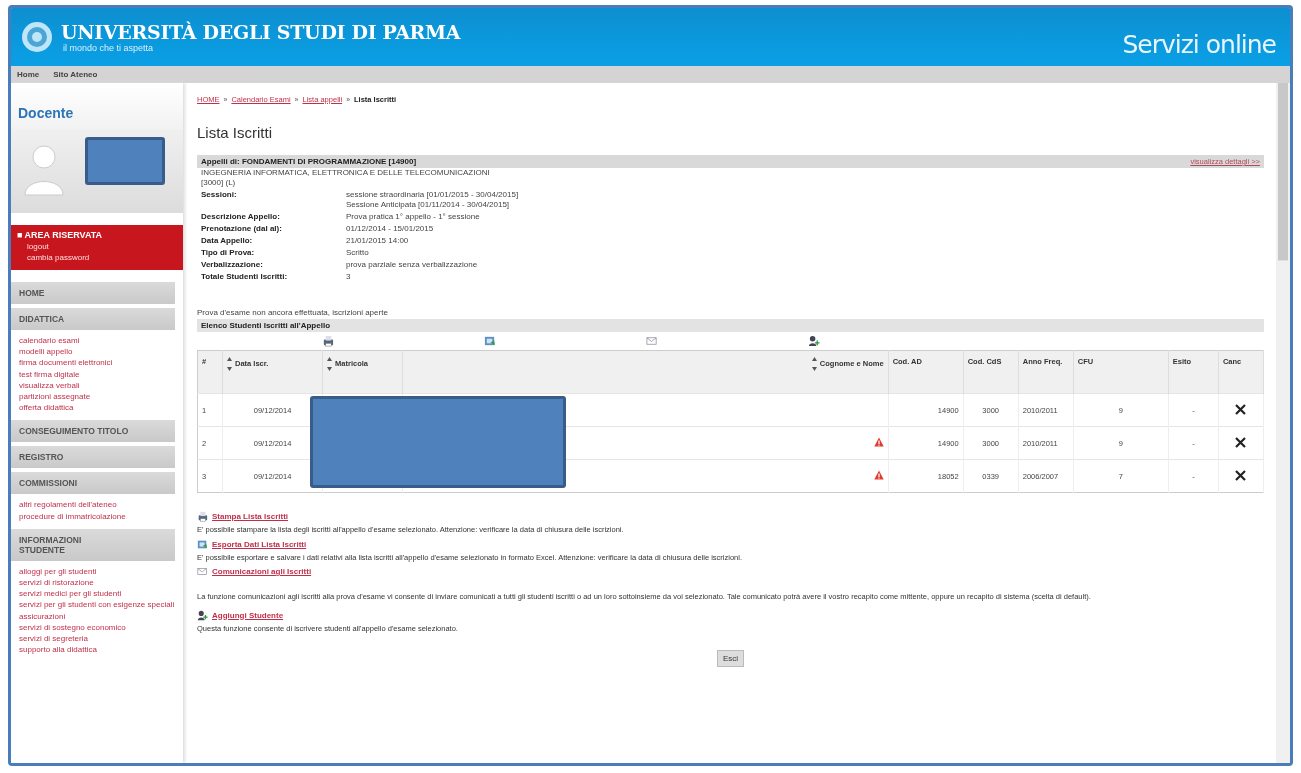 Image resolution: width=1301 pixels, height=773 pixels. Describe the element at coordinates (227, 241) in the screenshot. I see `field-label: Data Appello:` at that location.